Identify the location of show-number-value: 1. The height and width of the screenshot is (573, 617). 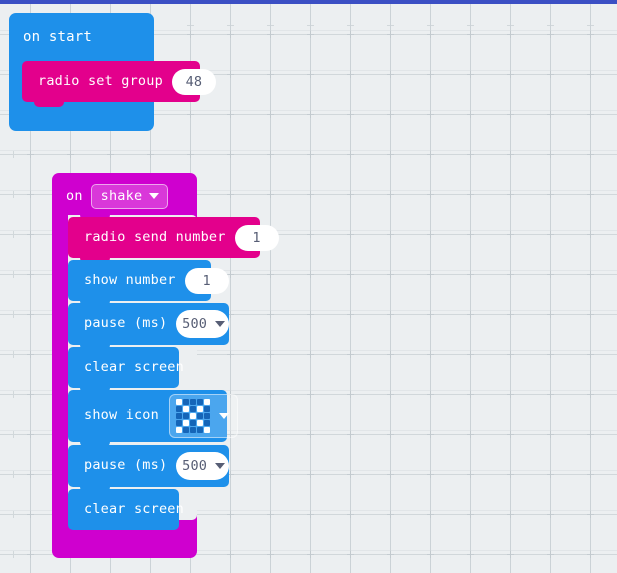
(206, 280).